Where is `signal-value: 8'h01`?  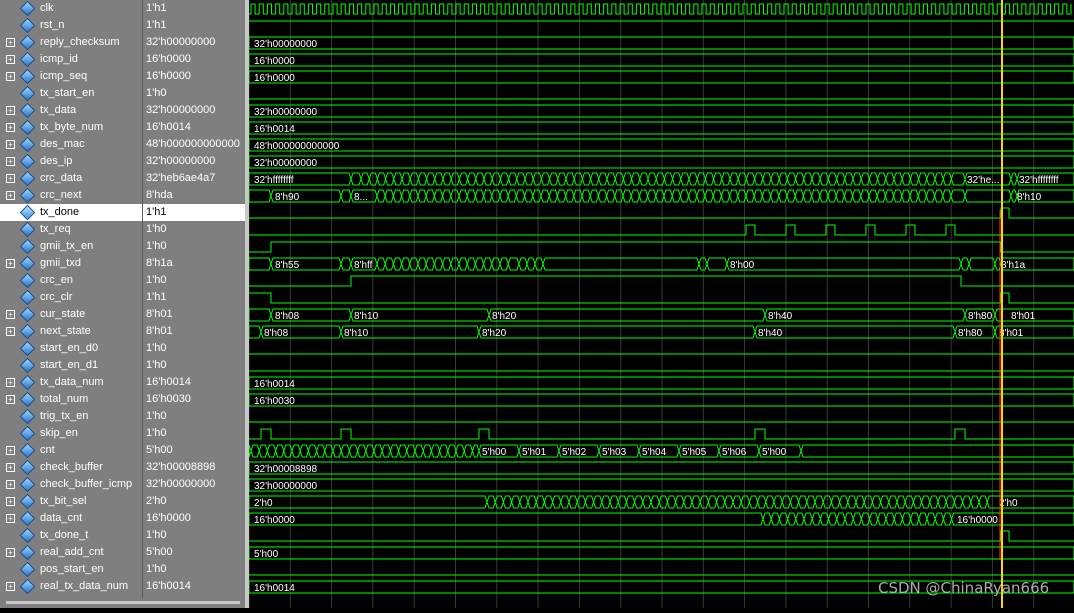 signal-value: 8'h01 is located at coordinates (159, 331).